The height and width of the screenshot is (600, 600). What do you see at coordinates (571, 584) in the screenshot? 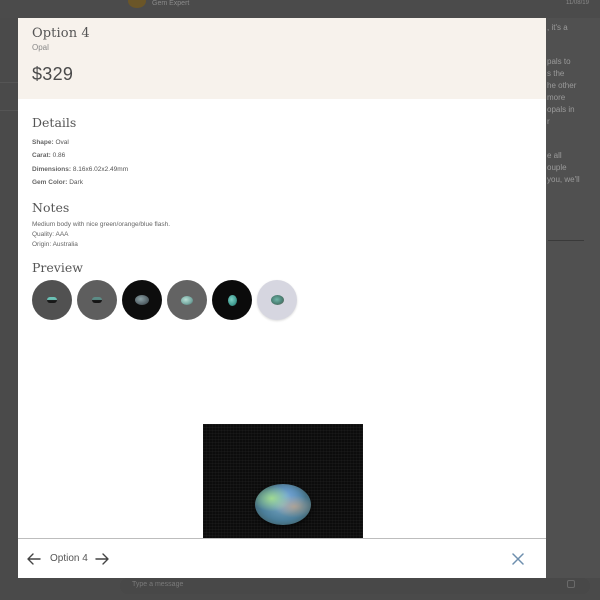
I see `send-icon` at bounding box center [571, 584].